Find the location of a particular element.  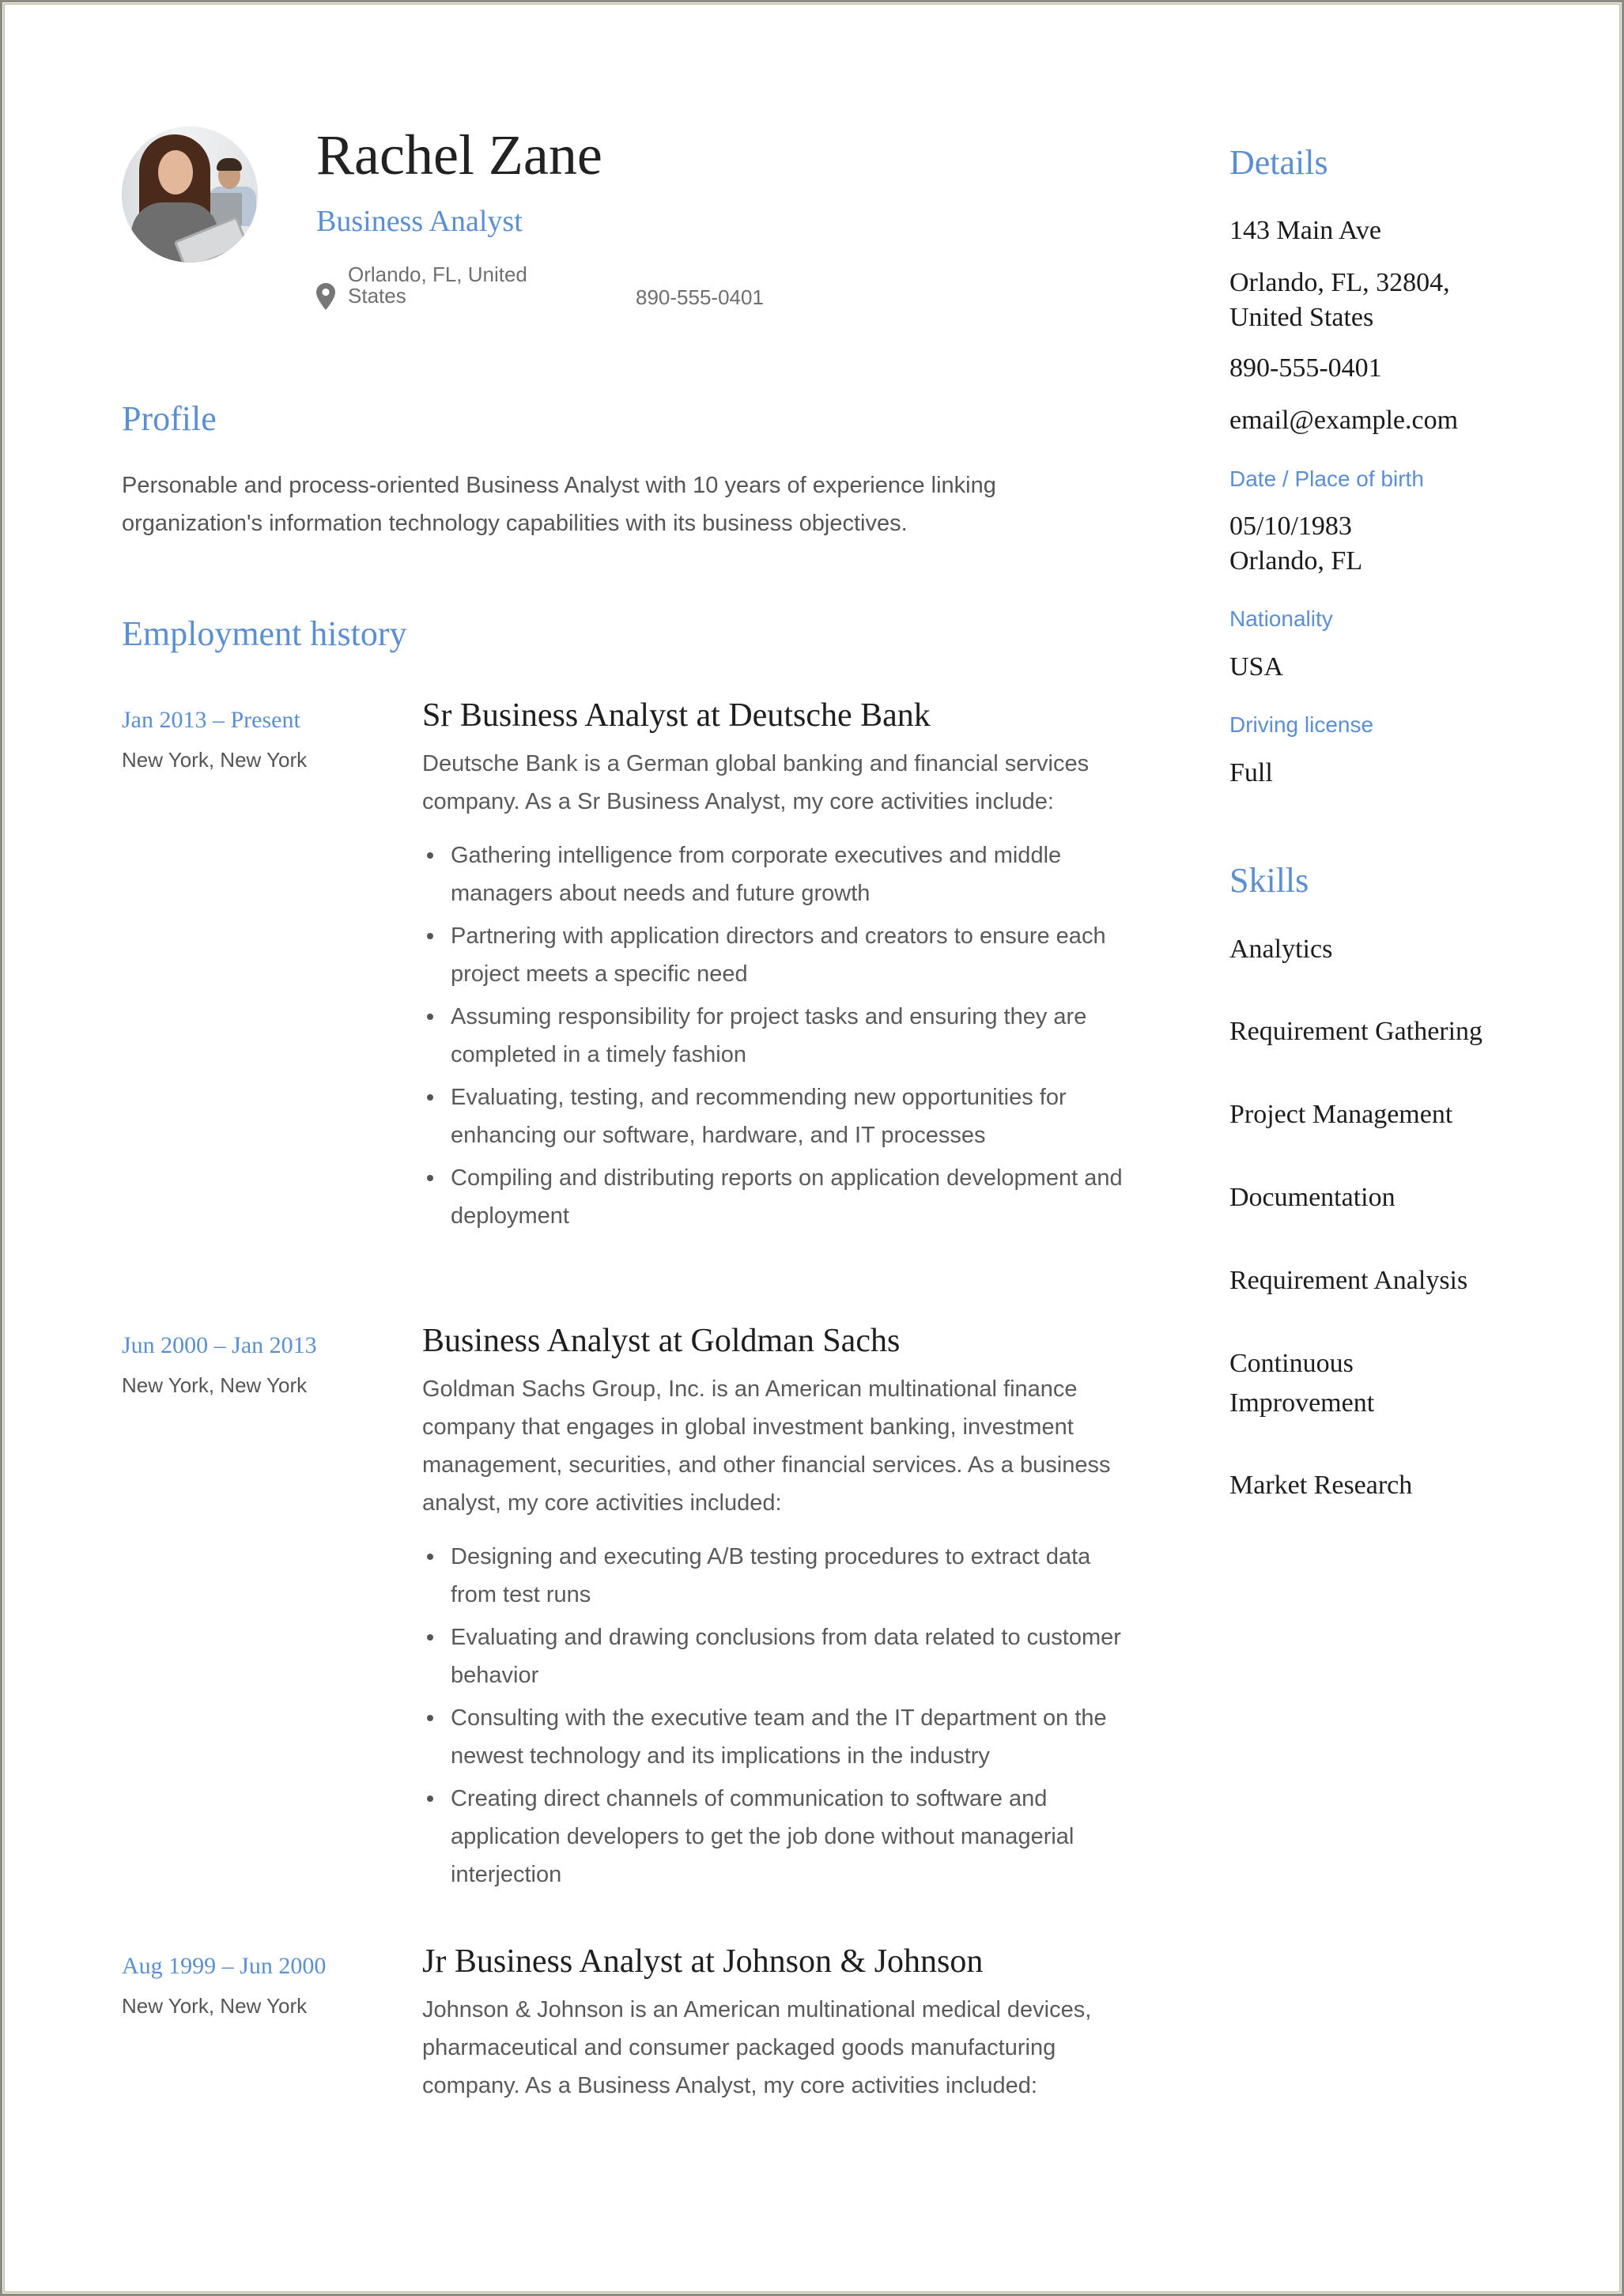

skill-item: Requirement Analysis is located at coordinates (1348, 1280).